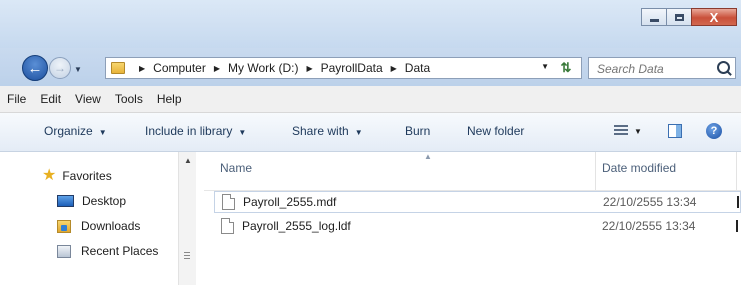 Image resolution: width=741 pixels, height=285 pixels. Describe the element at coordinates (352, 68) in the screenshot. I see `breadcrumb-payrolldata: PayrollData` at that location.